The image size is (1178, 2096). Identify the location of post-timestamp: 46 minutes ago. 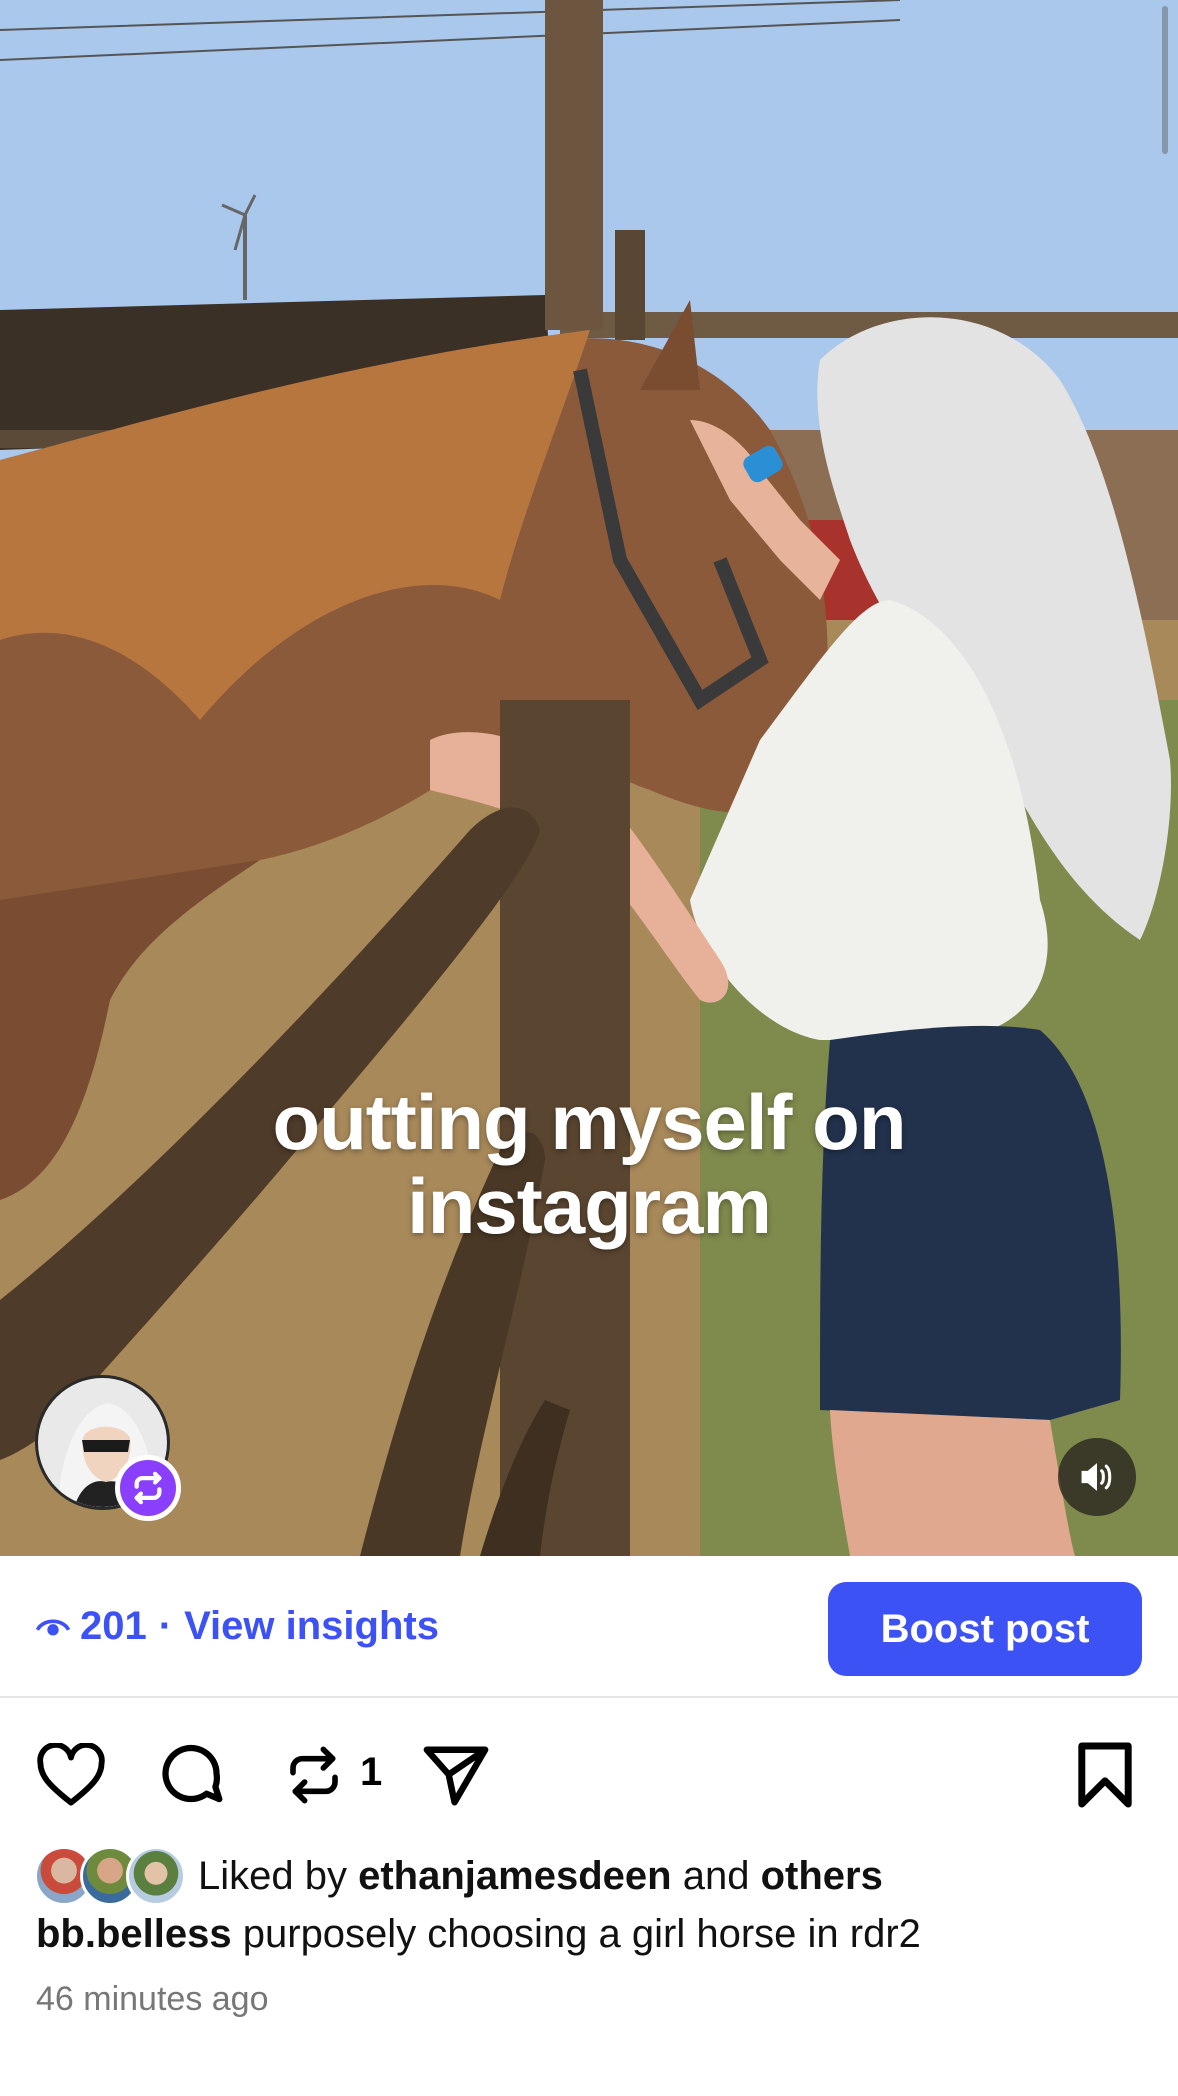
(152, 1999).